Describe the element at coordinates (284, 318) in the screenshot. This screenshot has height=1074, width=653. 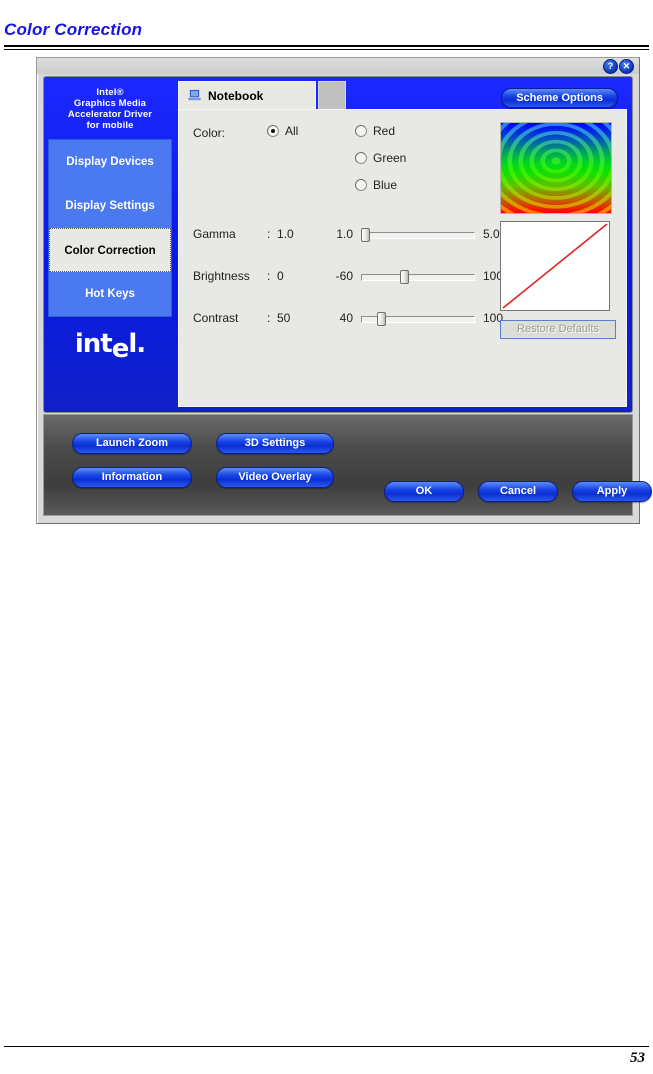
I see `contrast-value: 50` at that location.